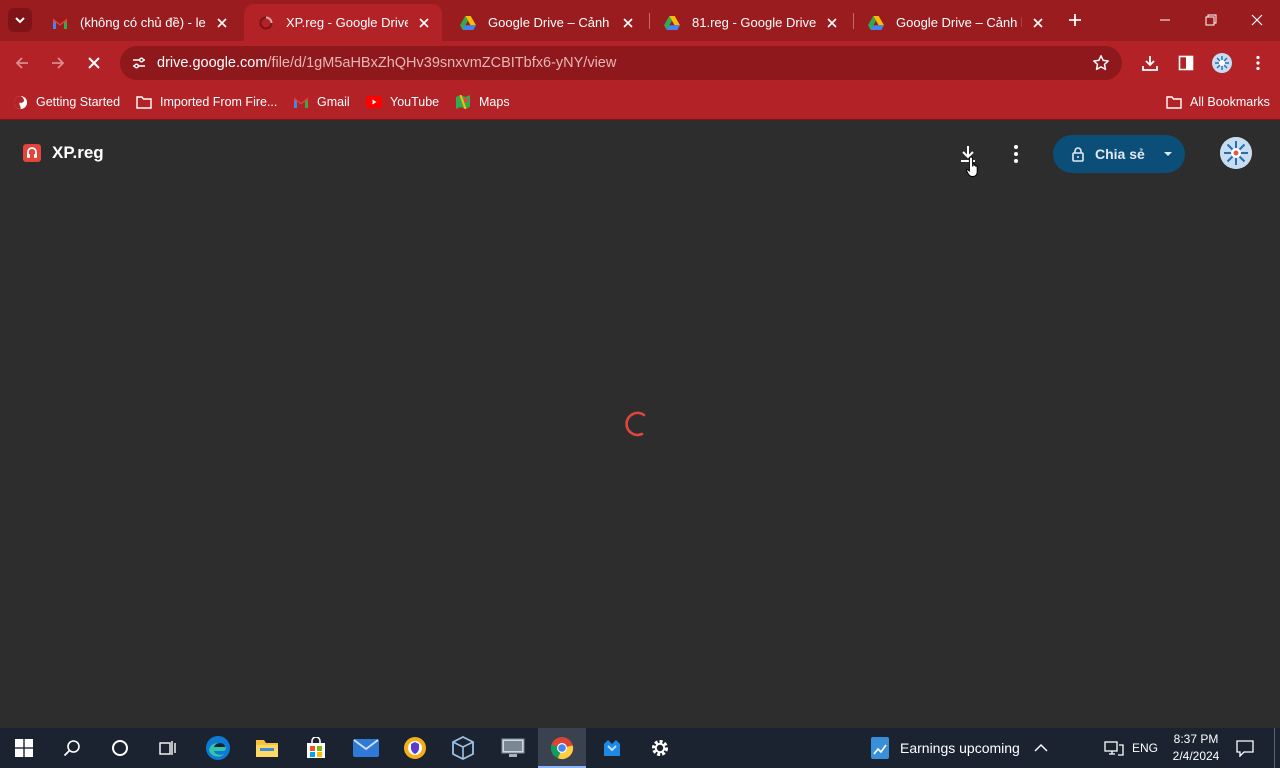  I want to click on task-view-button, so click(168, 748).